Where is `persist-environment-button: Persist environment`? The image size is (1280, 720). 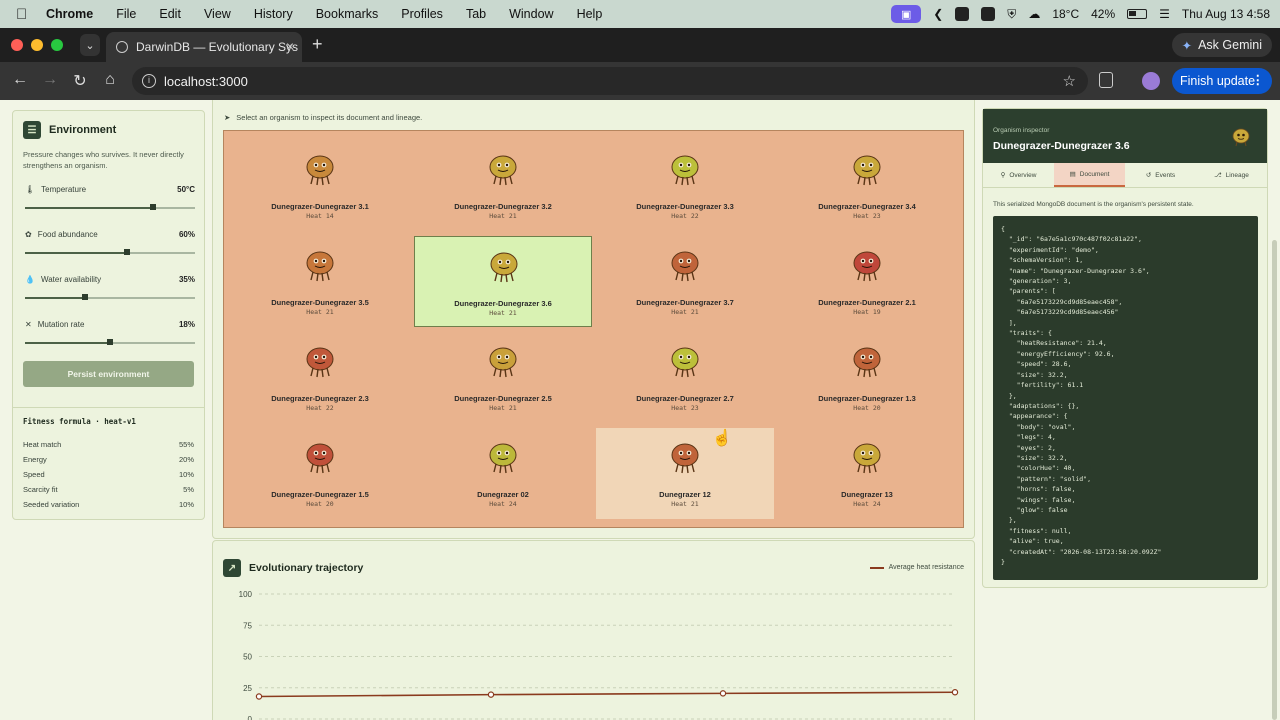
persist-environment-button: Persist environment is located at coordinates (108, 374).